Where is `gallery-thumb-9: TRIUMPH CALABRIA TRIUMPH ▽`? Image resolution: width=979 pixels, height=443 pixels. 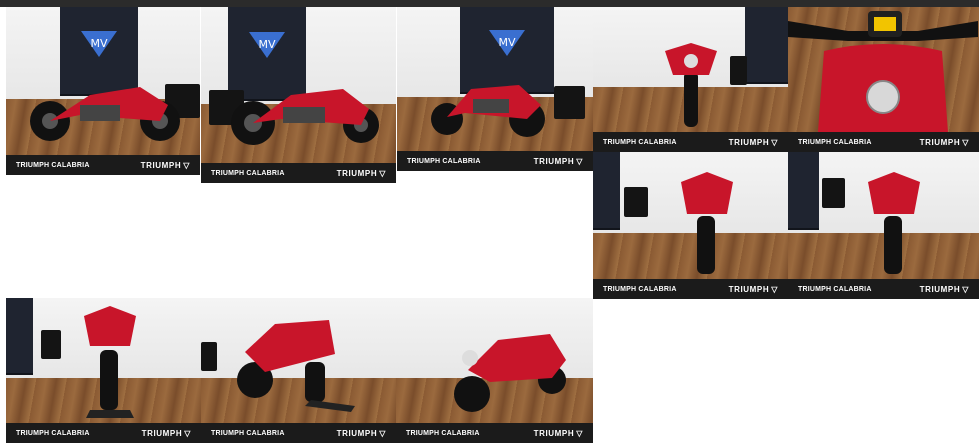 gallery-thumb-9: TRIUMPH CALABRIA TRIUMPH ▽ is located at coordinates (298, 370).